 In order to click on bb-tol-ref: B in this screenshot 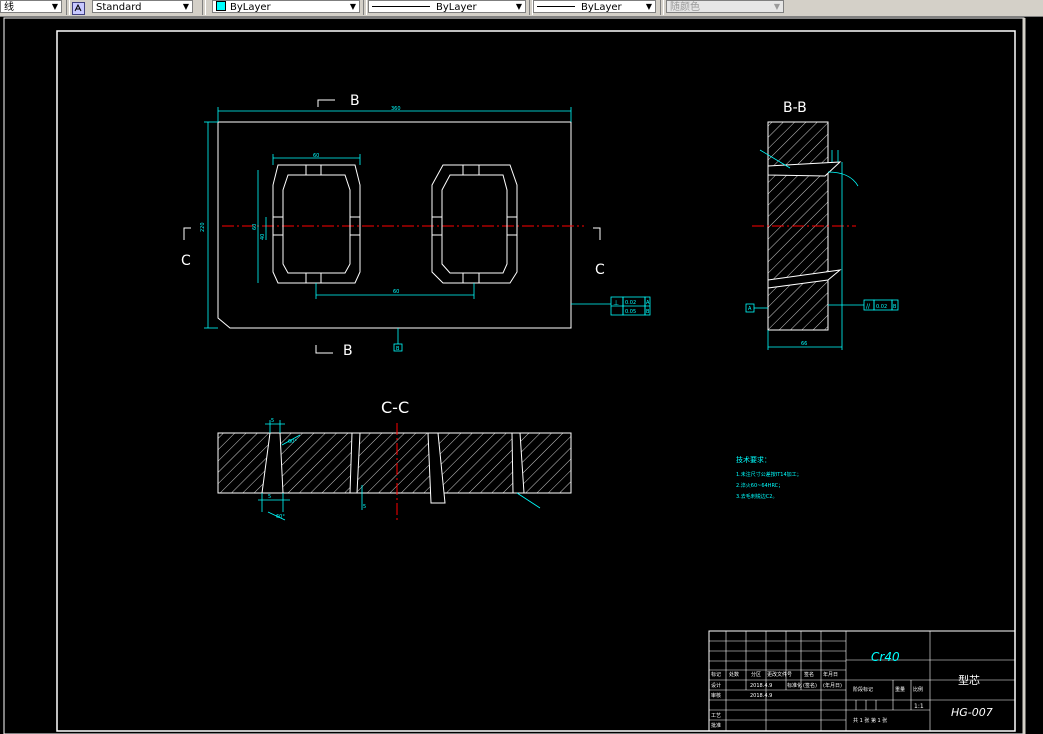, I will do `click(895, 307)`.